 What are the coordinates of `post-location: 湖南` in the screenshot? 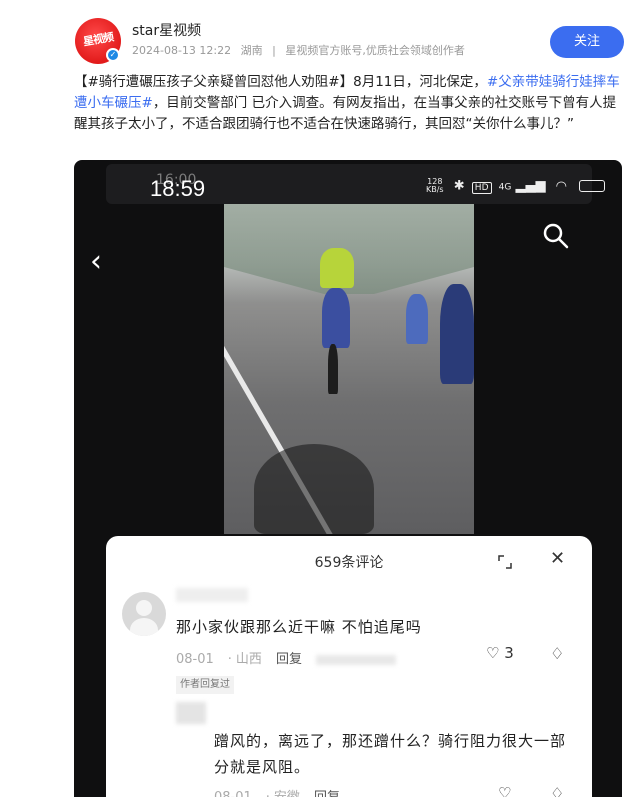 It's located at (251, 50).